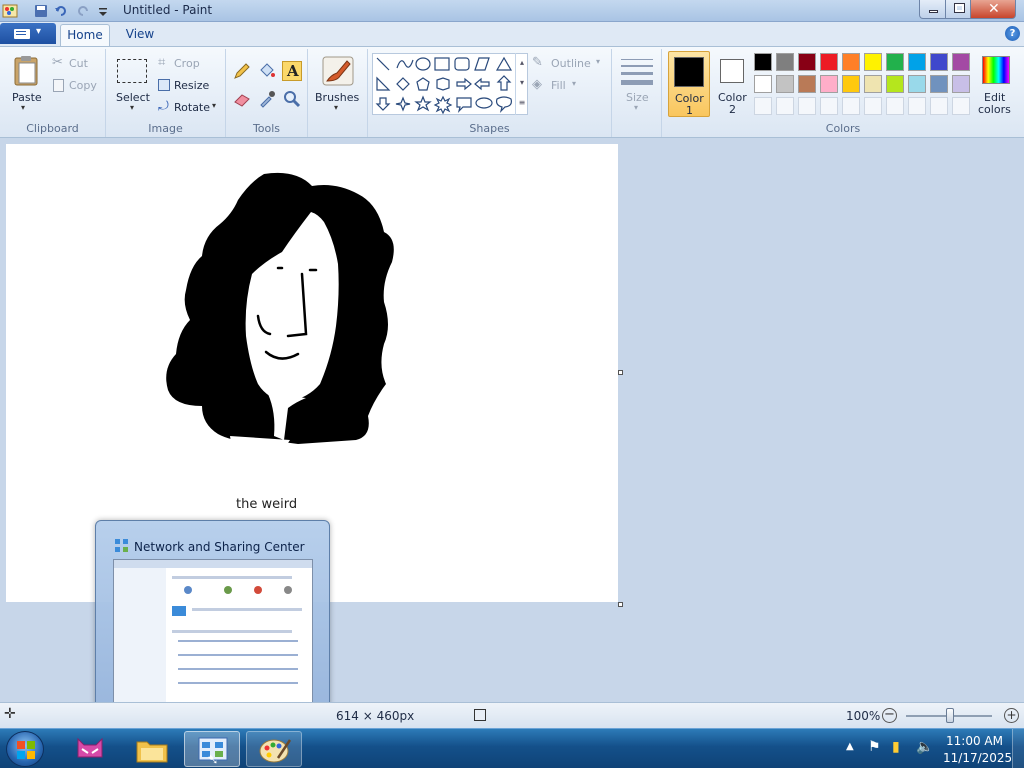 This screenshot has height=768, width=1024. I want to click on eraser-tool, so click(242, 99).